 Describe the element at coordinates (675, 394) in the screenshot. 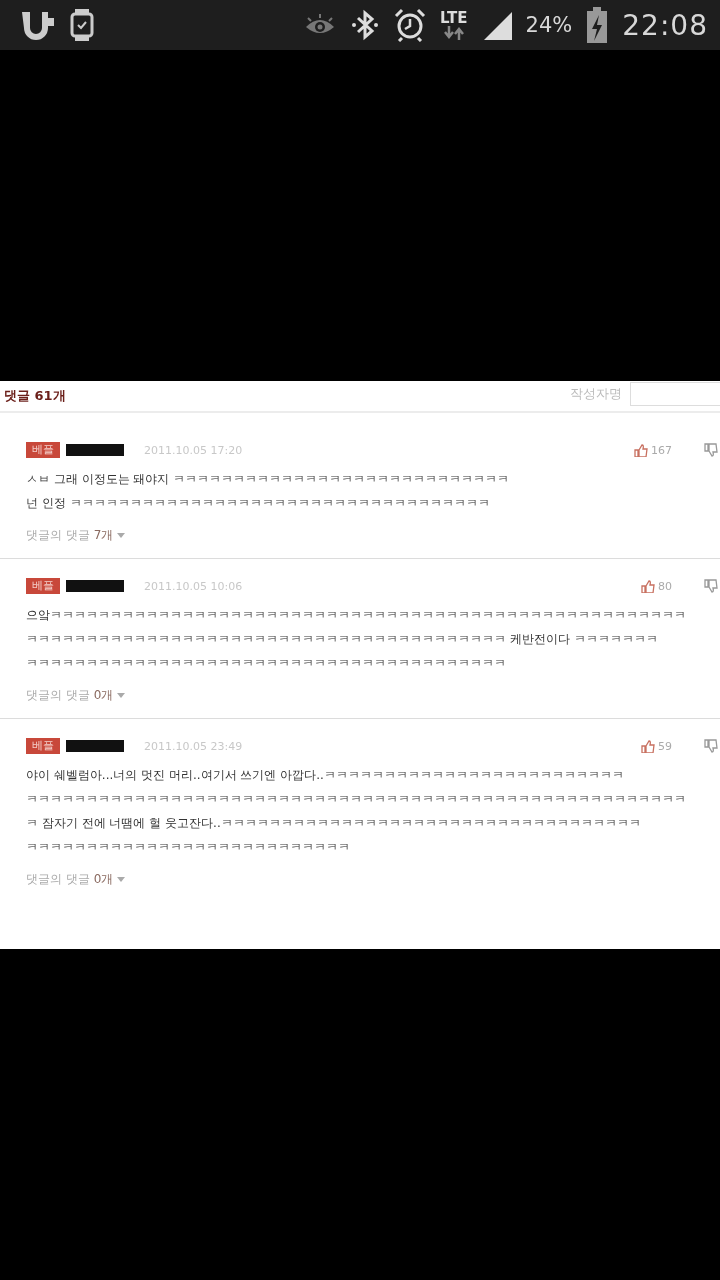

I see `author-name-field` at that location.